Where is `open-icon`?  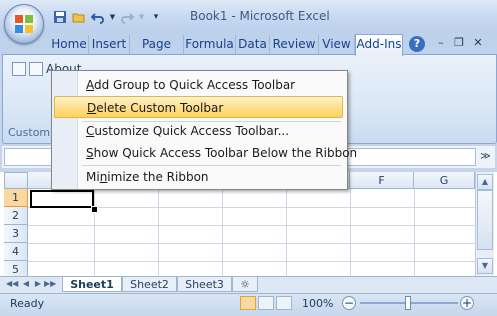
open-icon is located at coordinates (79, 17).